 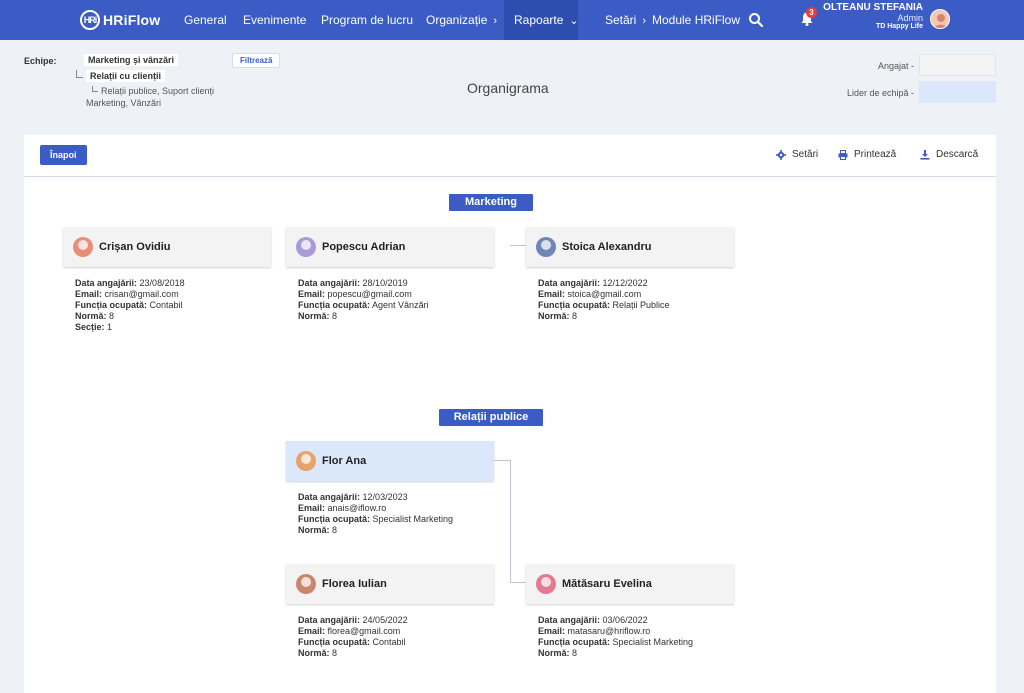 I want to click on person-name: Florea Iulian, so click(x=354, y=584).